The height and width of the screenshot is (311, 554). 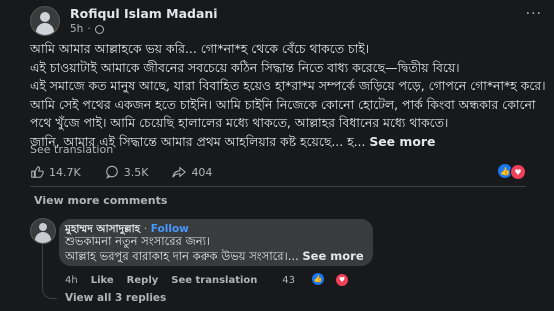 What do you see at coordinates (214, 280) in the screenshot?
I see `comment-see-translation-link: See translation` at bounding box center [214, 280].